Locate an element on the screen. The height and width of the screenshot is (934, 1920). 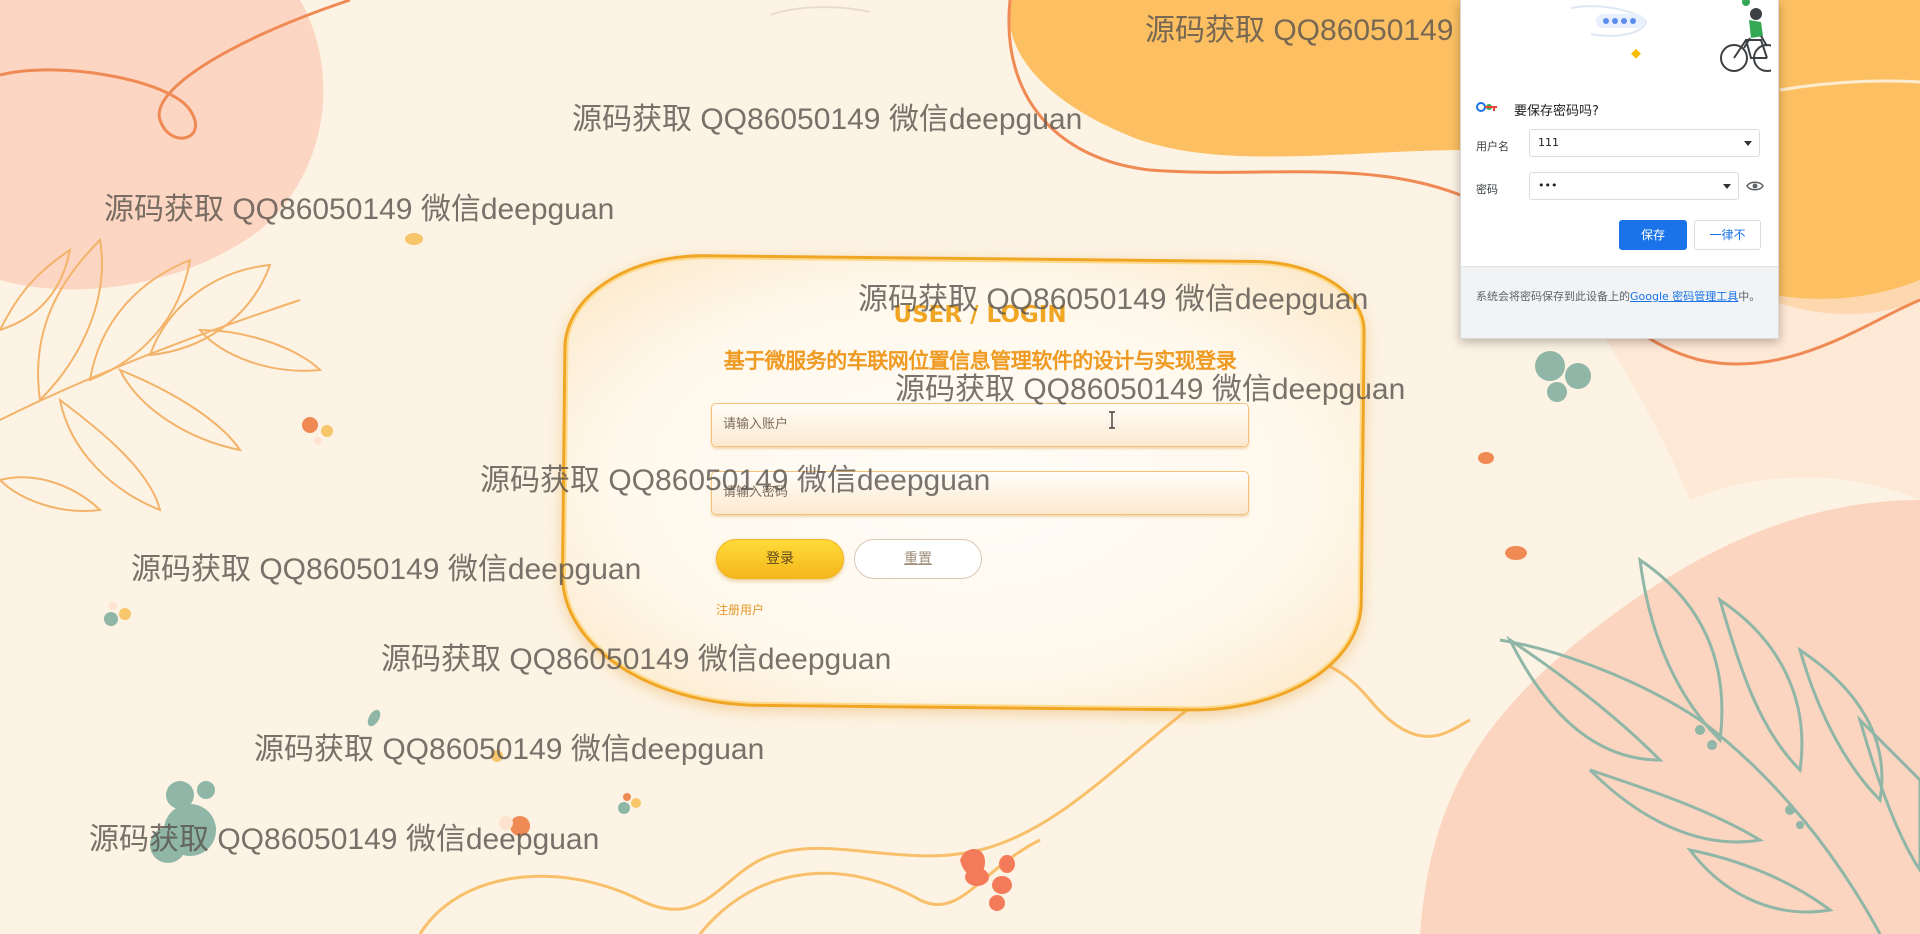
password-manager-link: Google 密码管理工具 is located at coordinates (1684, 296).